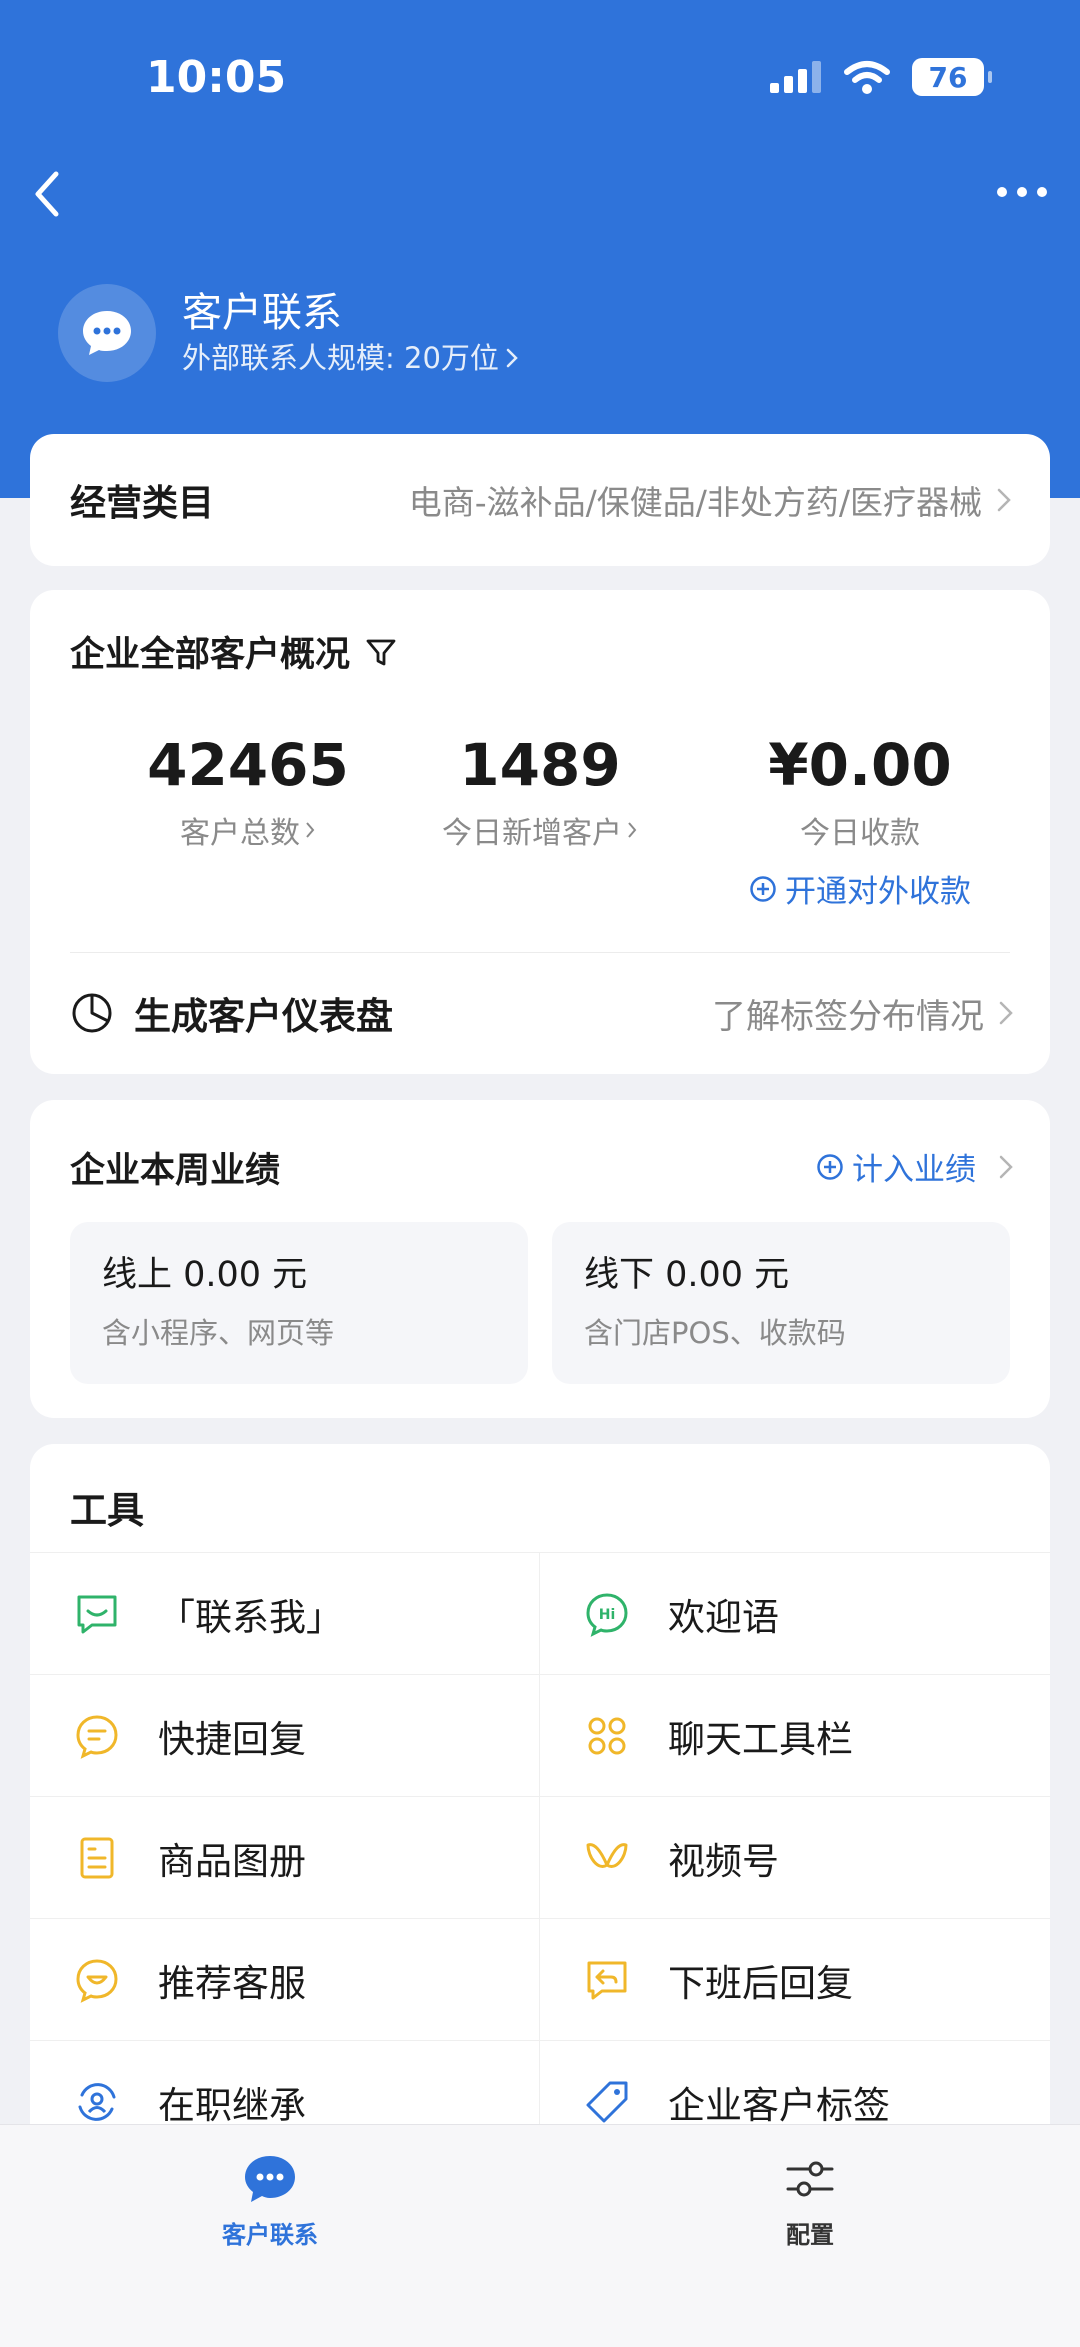 This screenshot has height=2347, width=1080. I want to click on page-title: 客户联系, so click(262, 313).